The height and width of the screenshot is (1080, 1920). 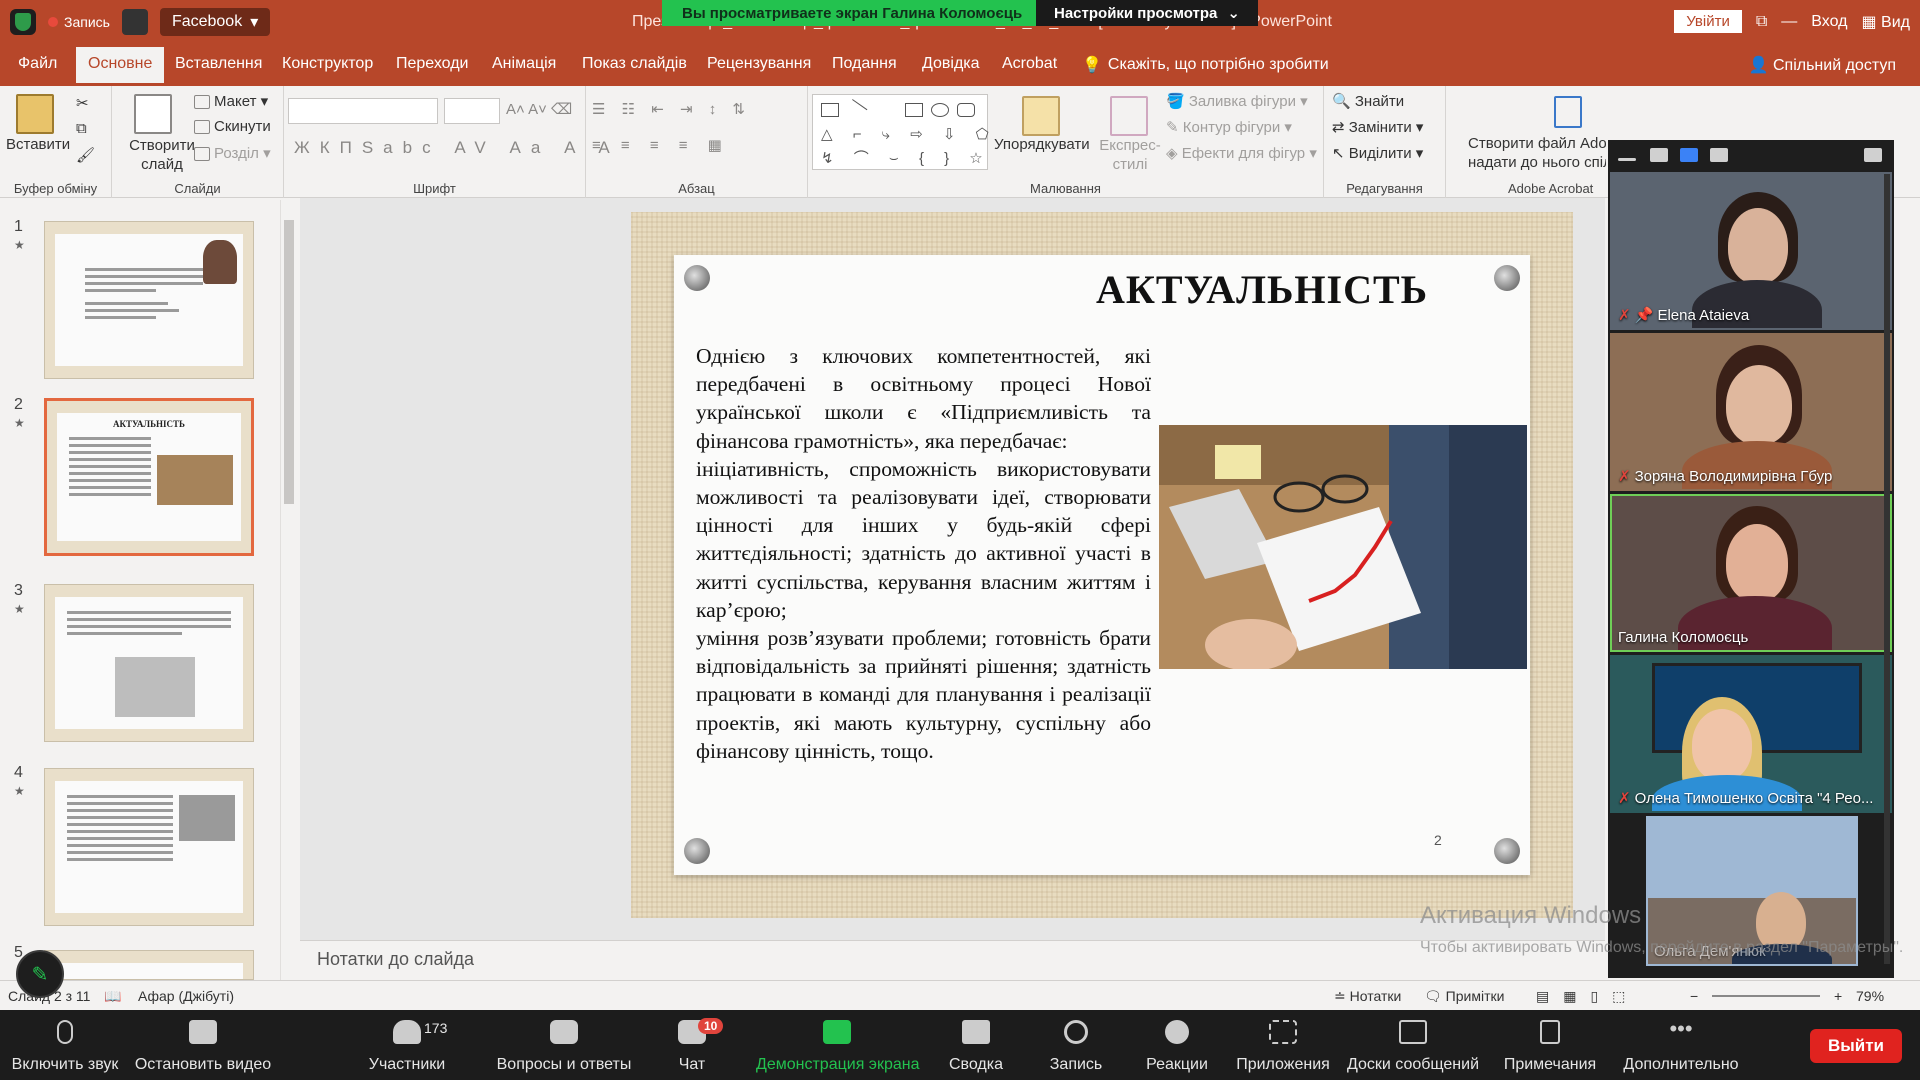 What do you see at coordinates (186, 996) in the screenshot?
I see `language-indicator: Афар (Джібуті)` at bounding box center [186, 996].